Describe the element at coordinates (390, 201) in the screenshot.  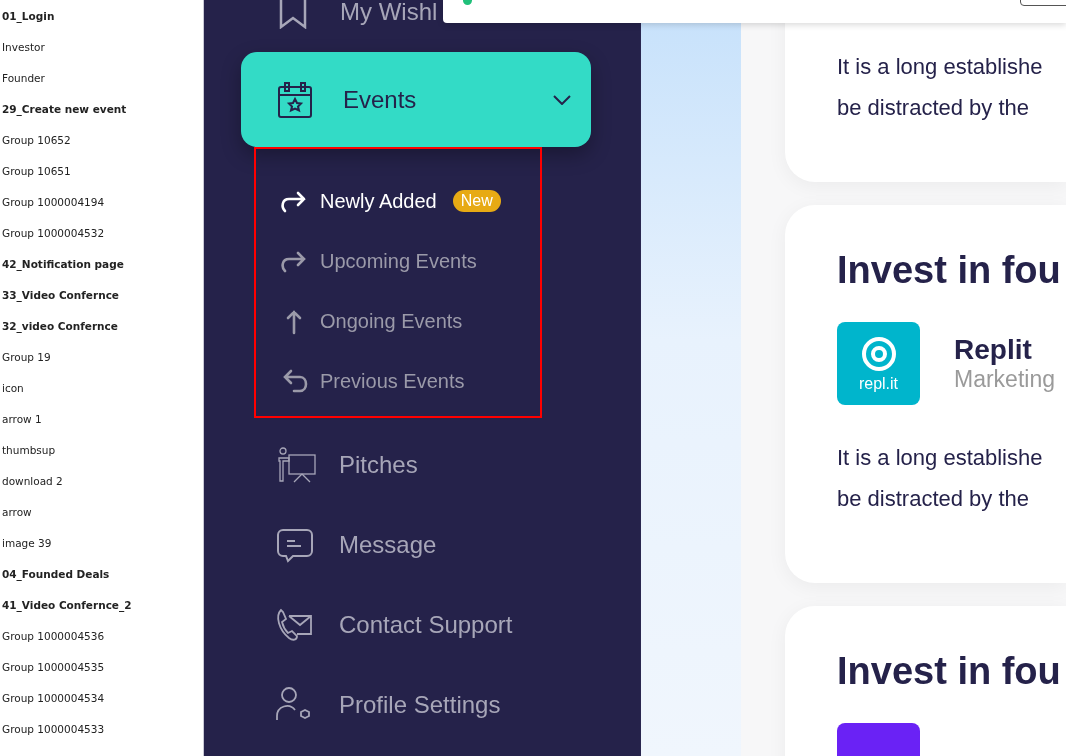
I see `submenu-item: Newly Added New` at that location.